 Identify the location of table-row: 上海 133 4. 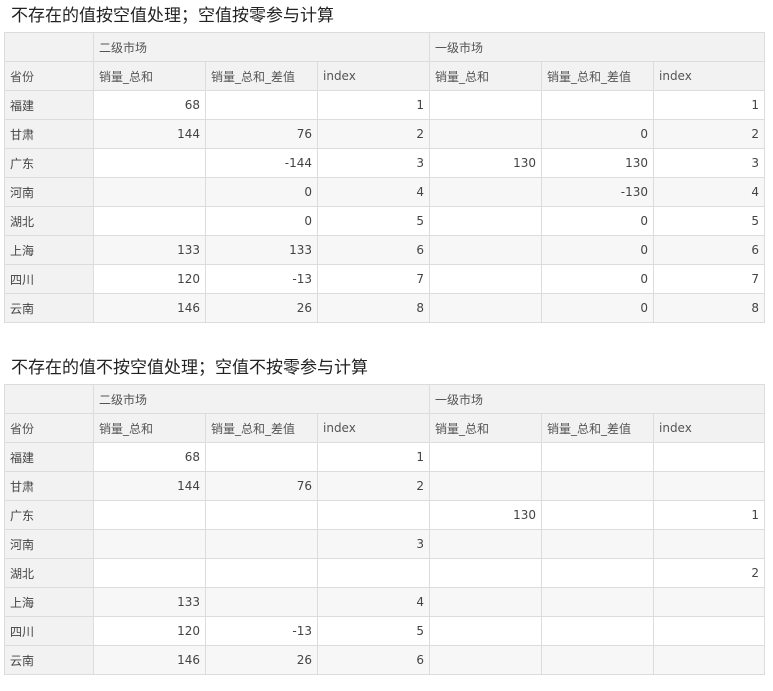
(384, 602).